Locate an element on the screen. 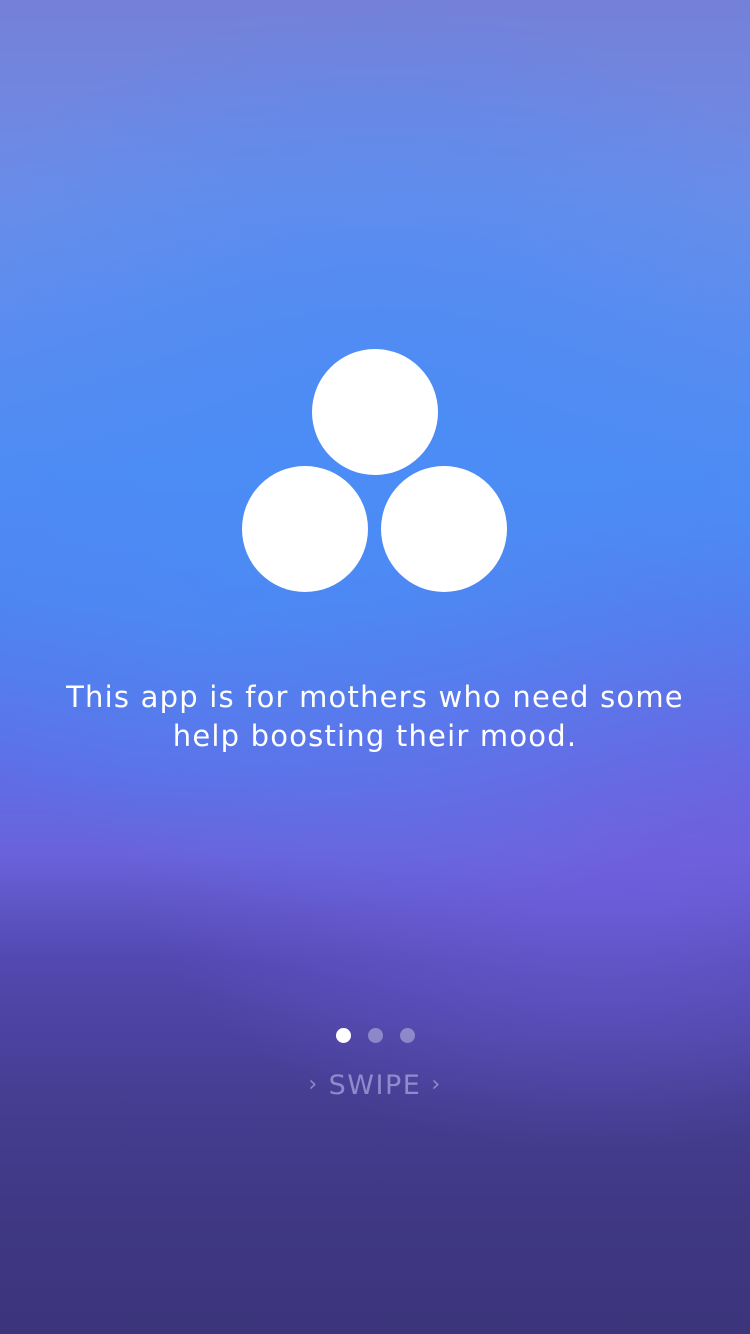  swipe-hint: › SWIPE › is located at coordinates (375, 1085).